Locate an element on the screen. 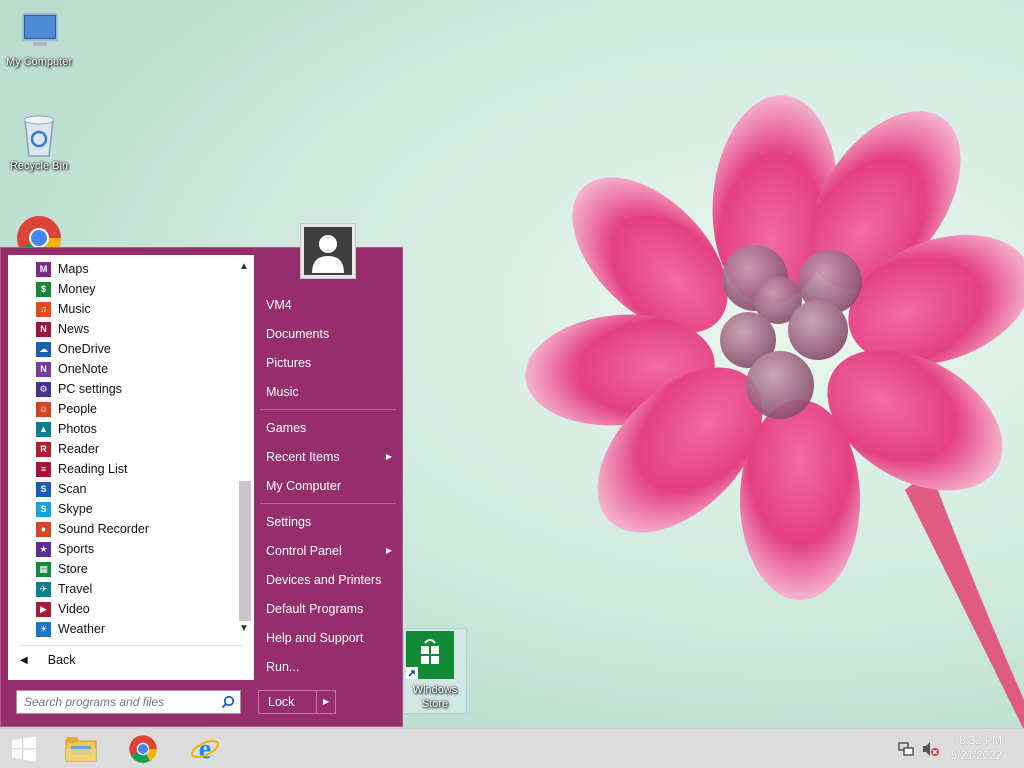 This screenshot has height=768, width=1024. start-menu-item-label: Documents is located at coordinates (298, 334).